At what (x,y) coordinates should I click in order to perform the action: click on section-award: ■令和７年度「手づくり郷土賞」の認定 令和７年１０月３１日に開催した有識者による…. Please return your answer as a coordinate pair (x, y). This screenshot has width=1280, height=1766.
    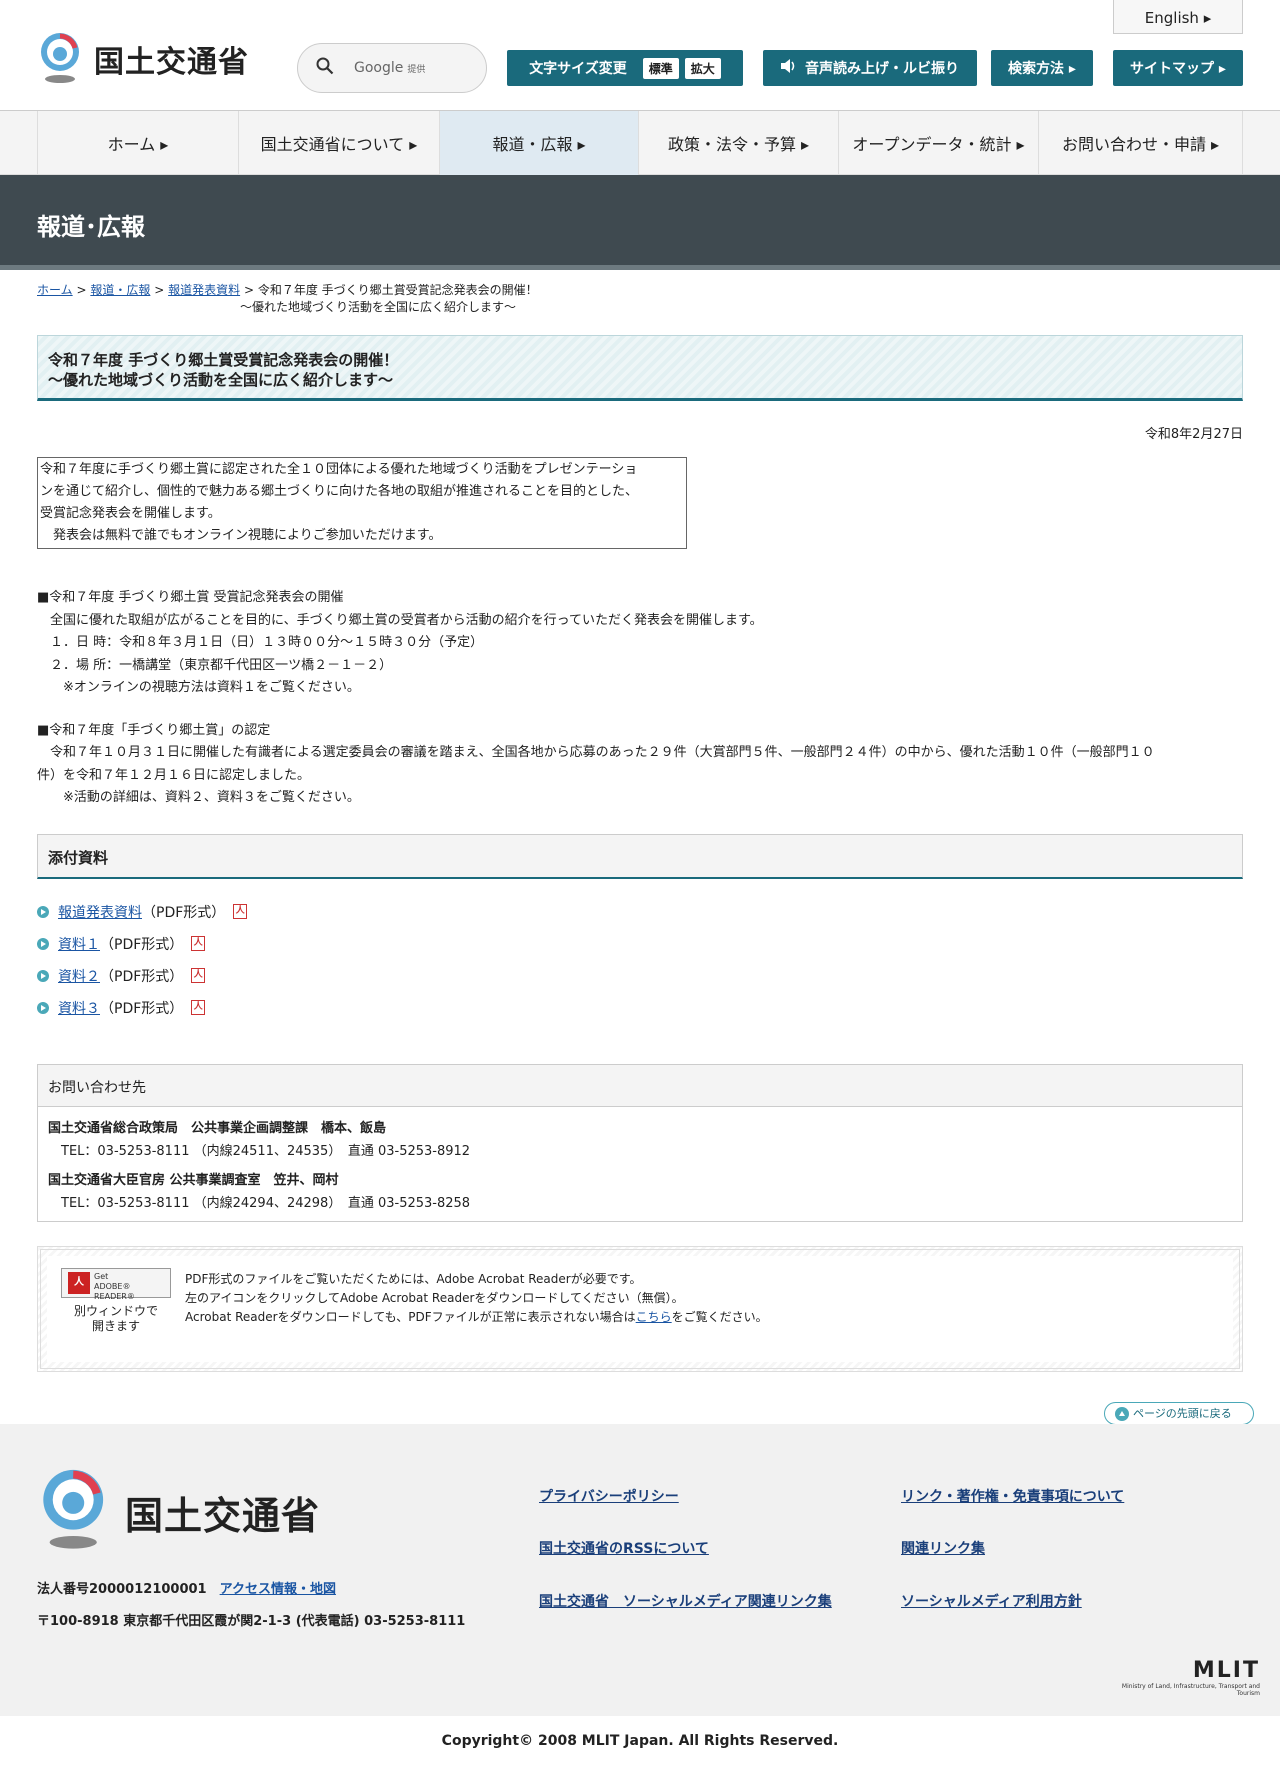
    Looking at the image, I should click on (640, 765).